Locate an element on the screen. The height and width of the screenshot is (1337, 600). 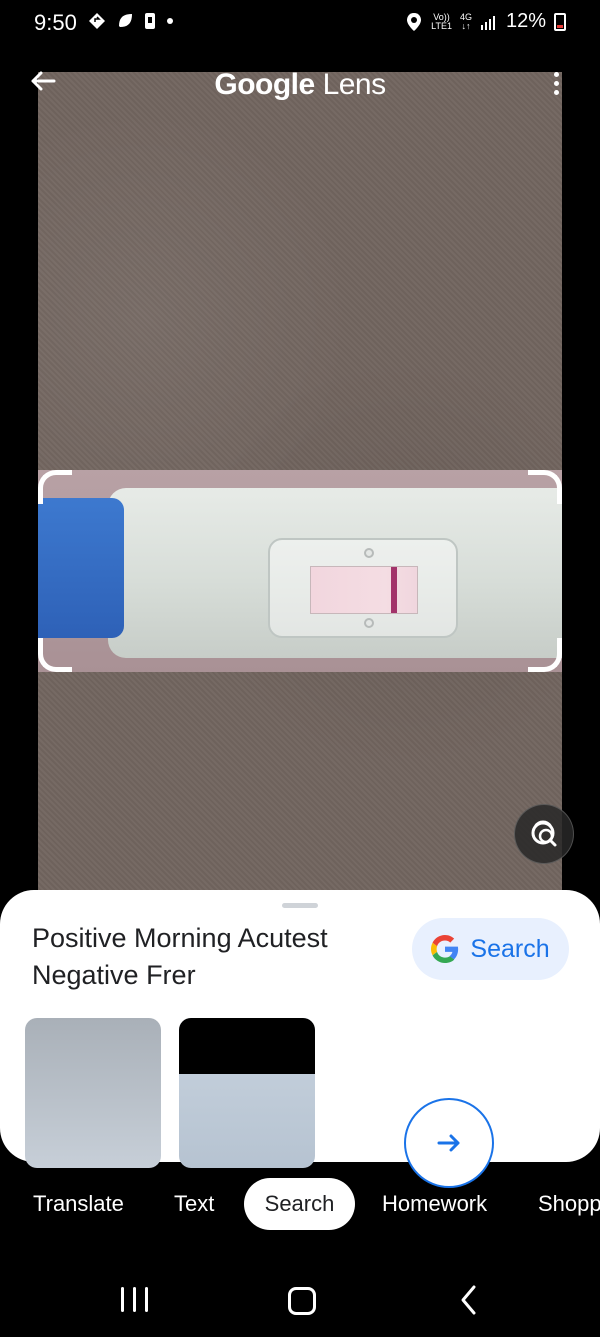
bottom-sheet-handle is located at coordinates (300, 905).